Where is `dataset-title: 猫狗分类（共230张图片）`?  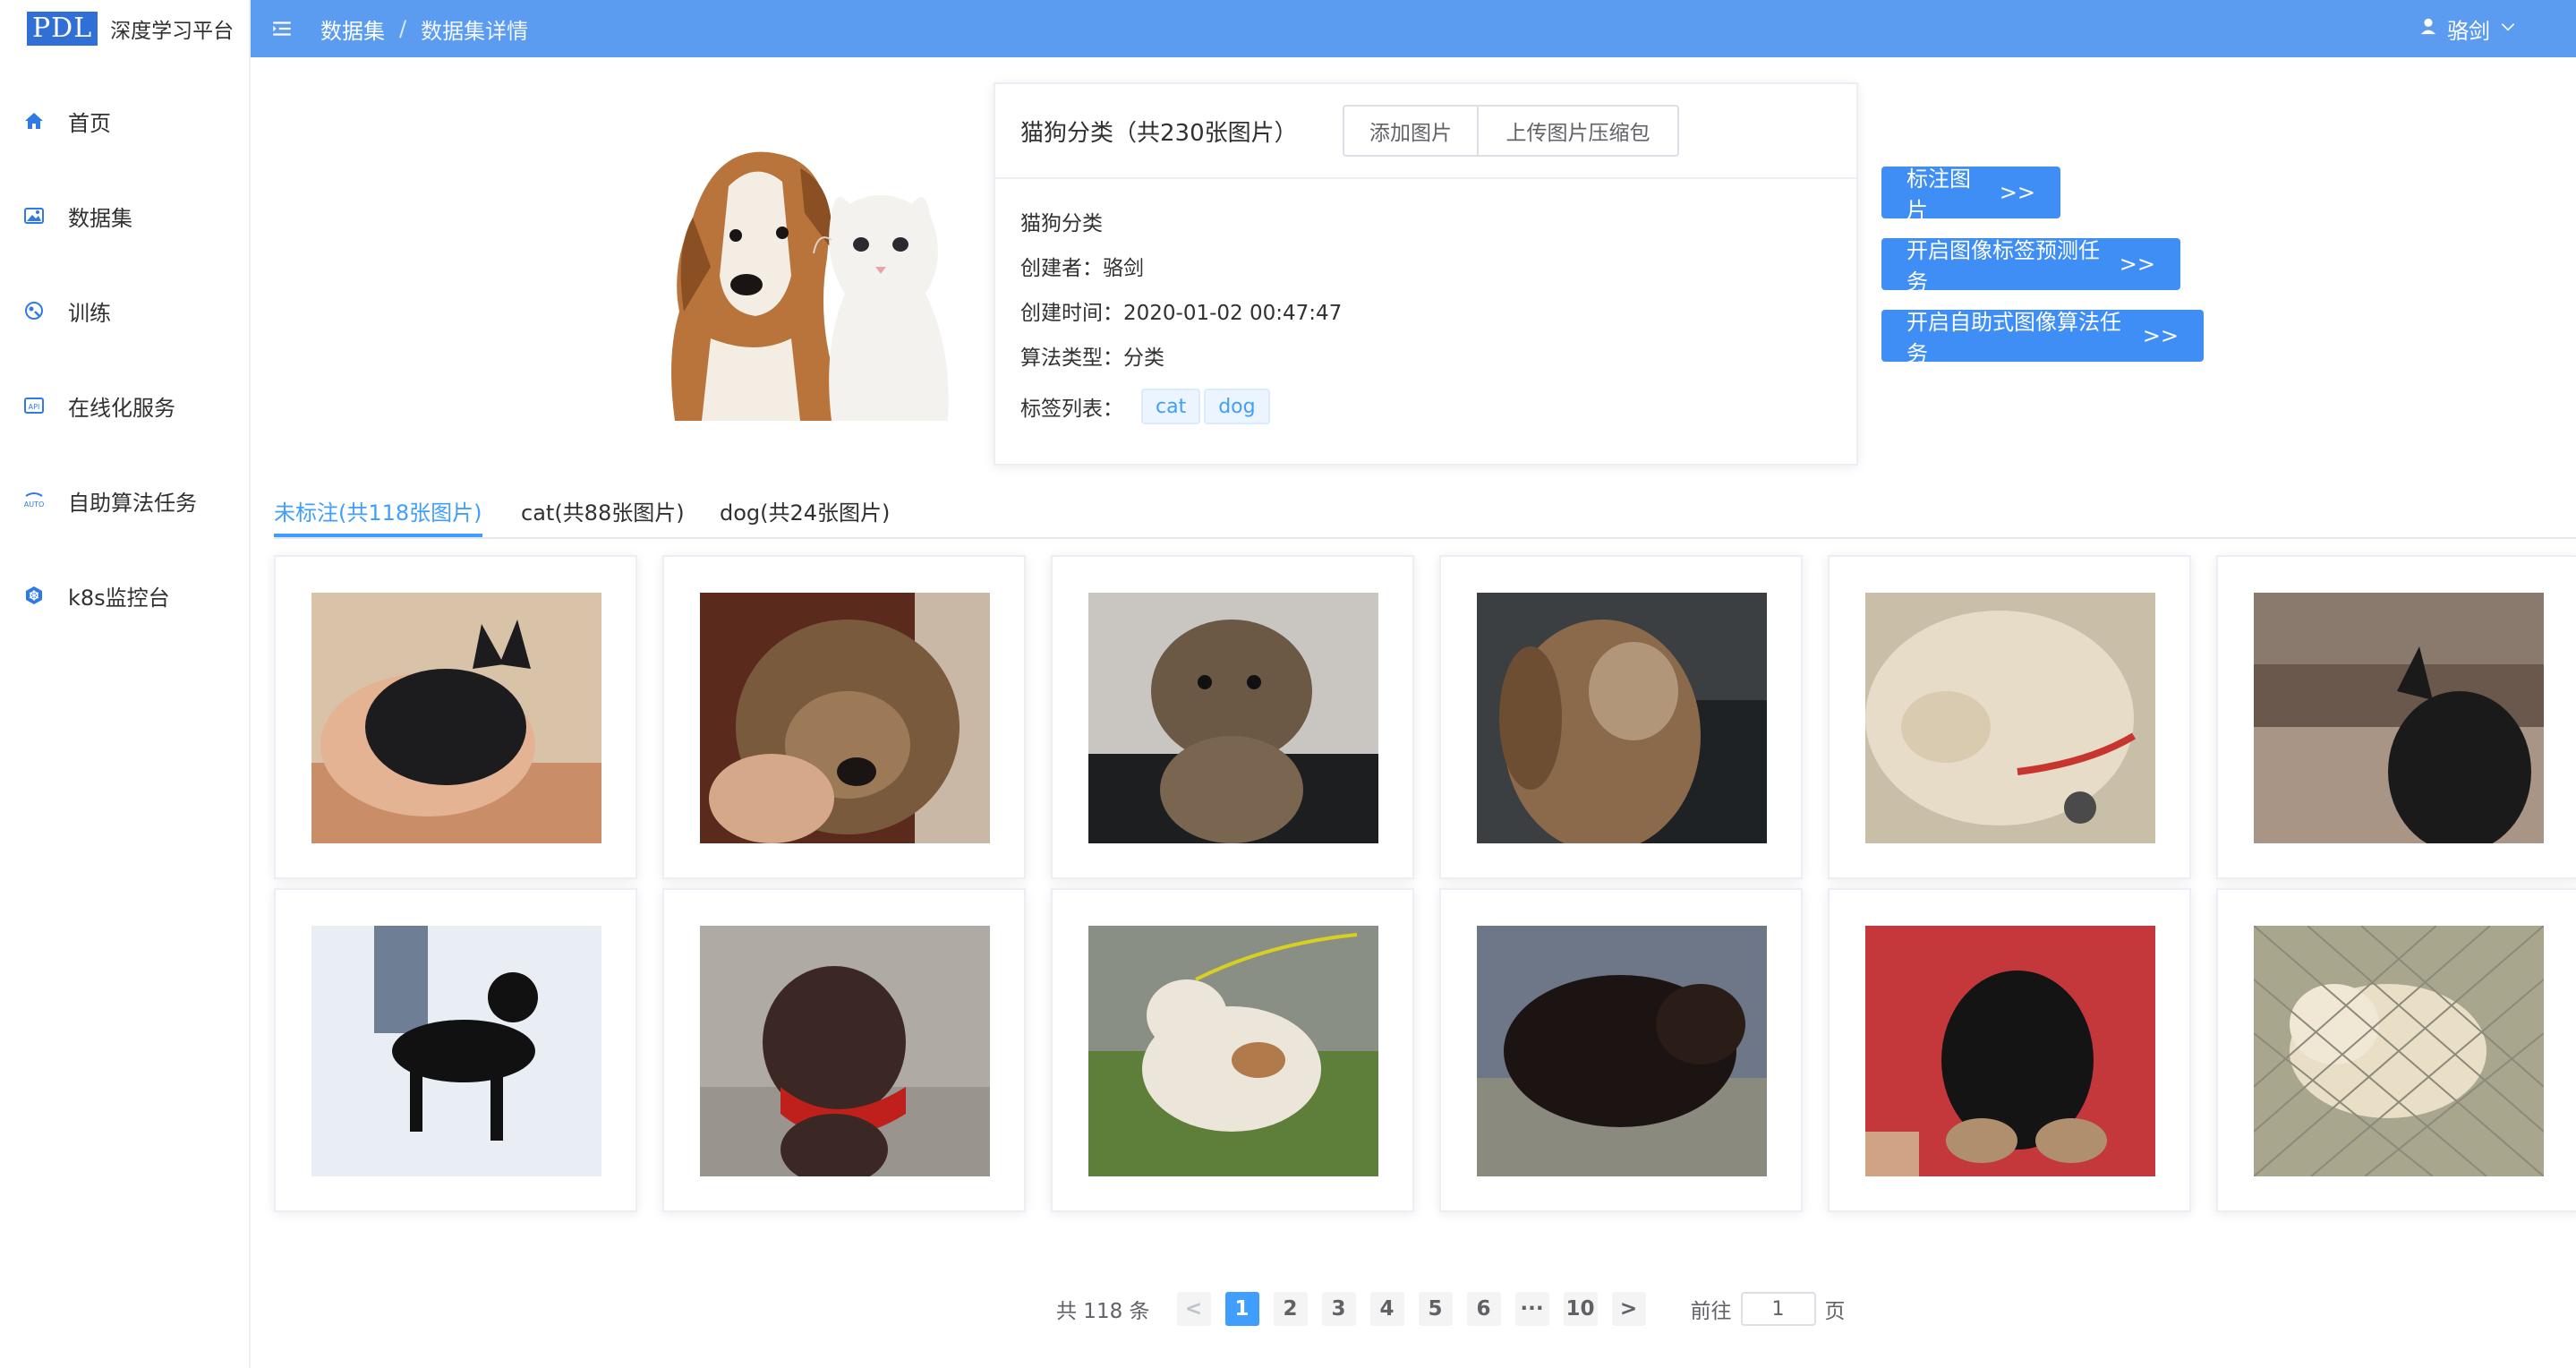 dataset-title: 猫狗分类（共230张图片） is located at coordinates (1159, 133).